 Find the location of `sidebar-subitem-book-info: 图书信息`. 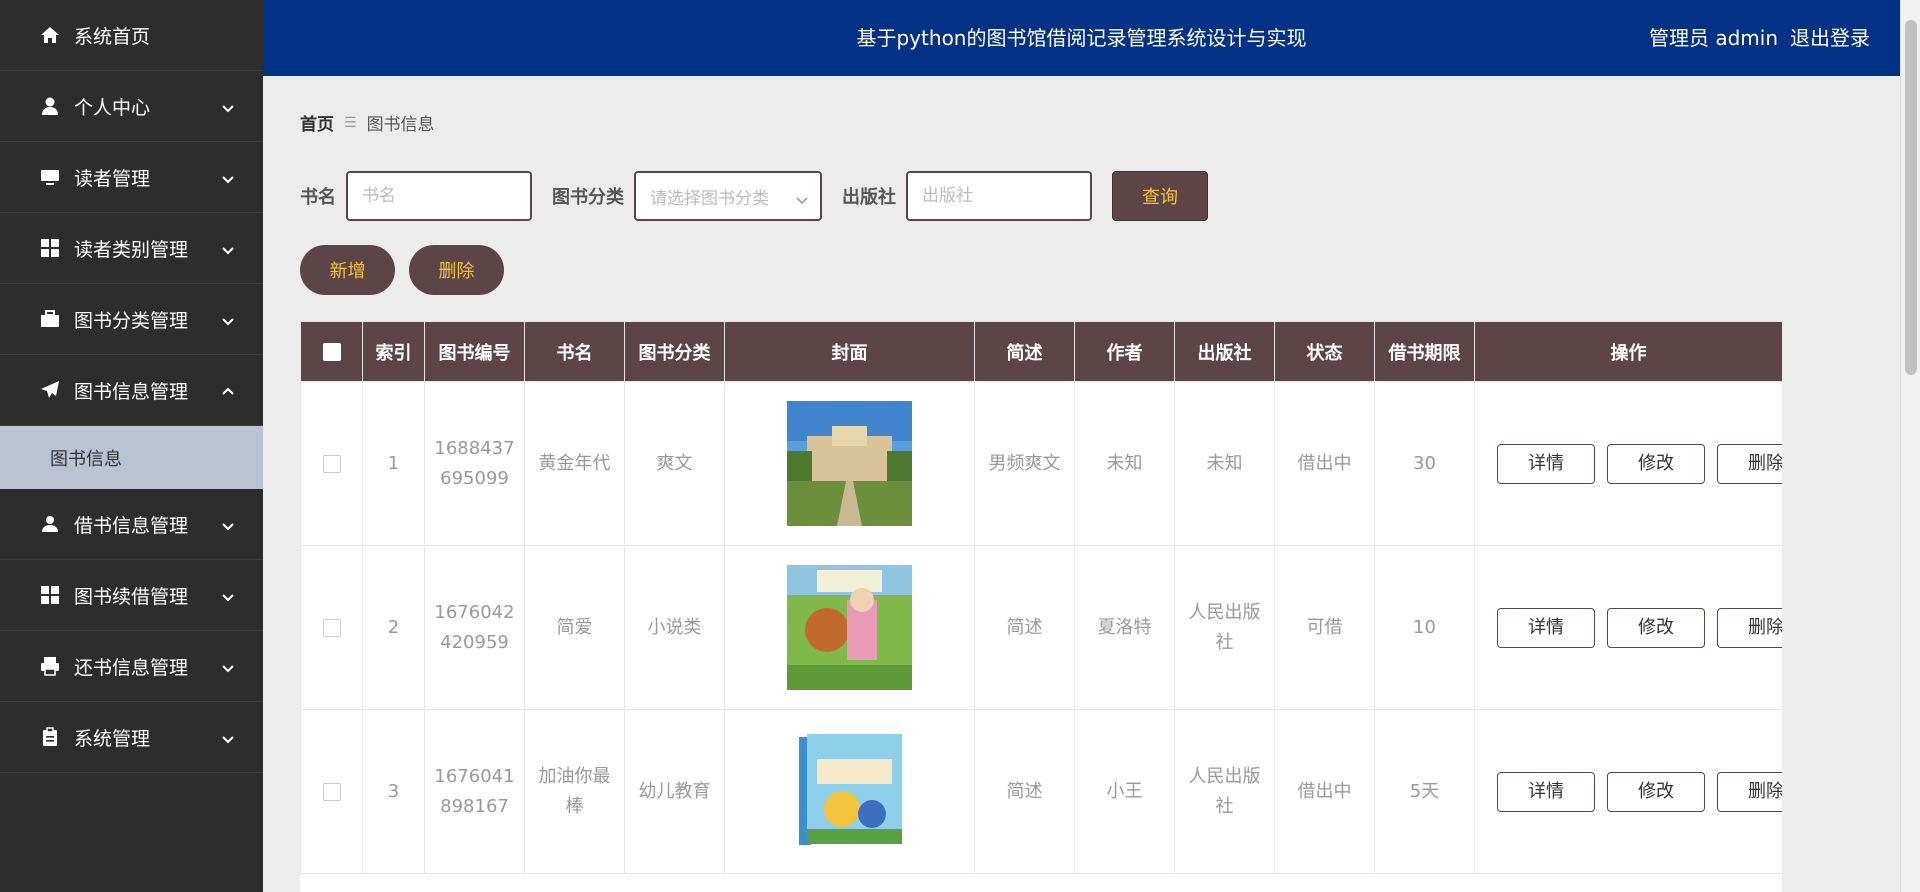

sidebar-subitem-book-info: 图书信息 is located at coordinates (131, 457).